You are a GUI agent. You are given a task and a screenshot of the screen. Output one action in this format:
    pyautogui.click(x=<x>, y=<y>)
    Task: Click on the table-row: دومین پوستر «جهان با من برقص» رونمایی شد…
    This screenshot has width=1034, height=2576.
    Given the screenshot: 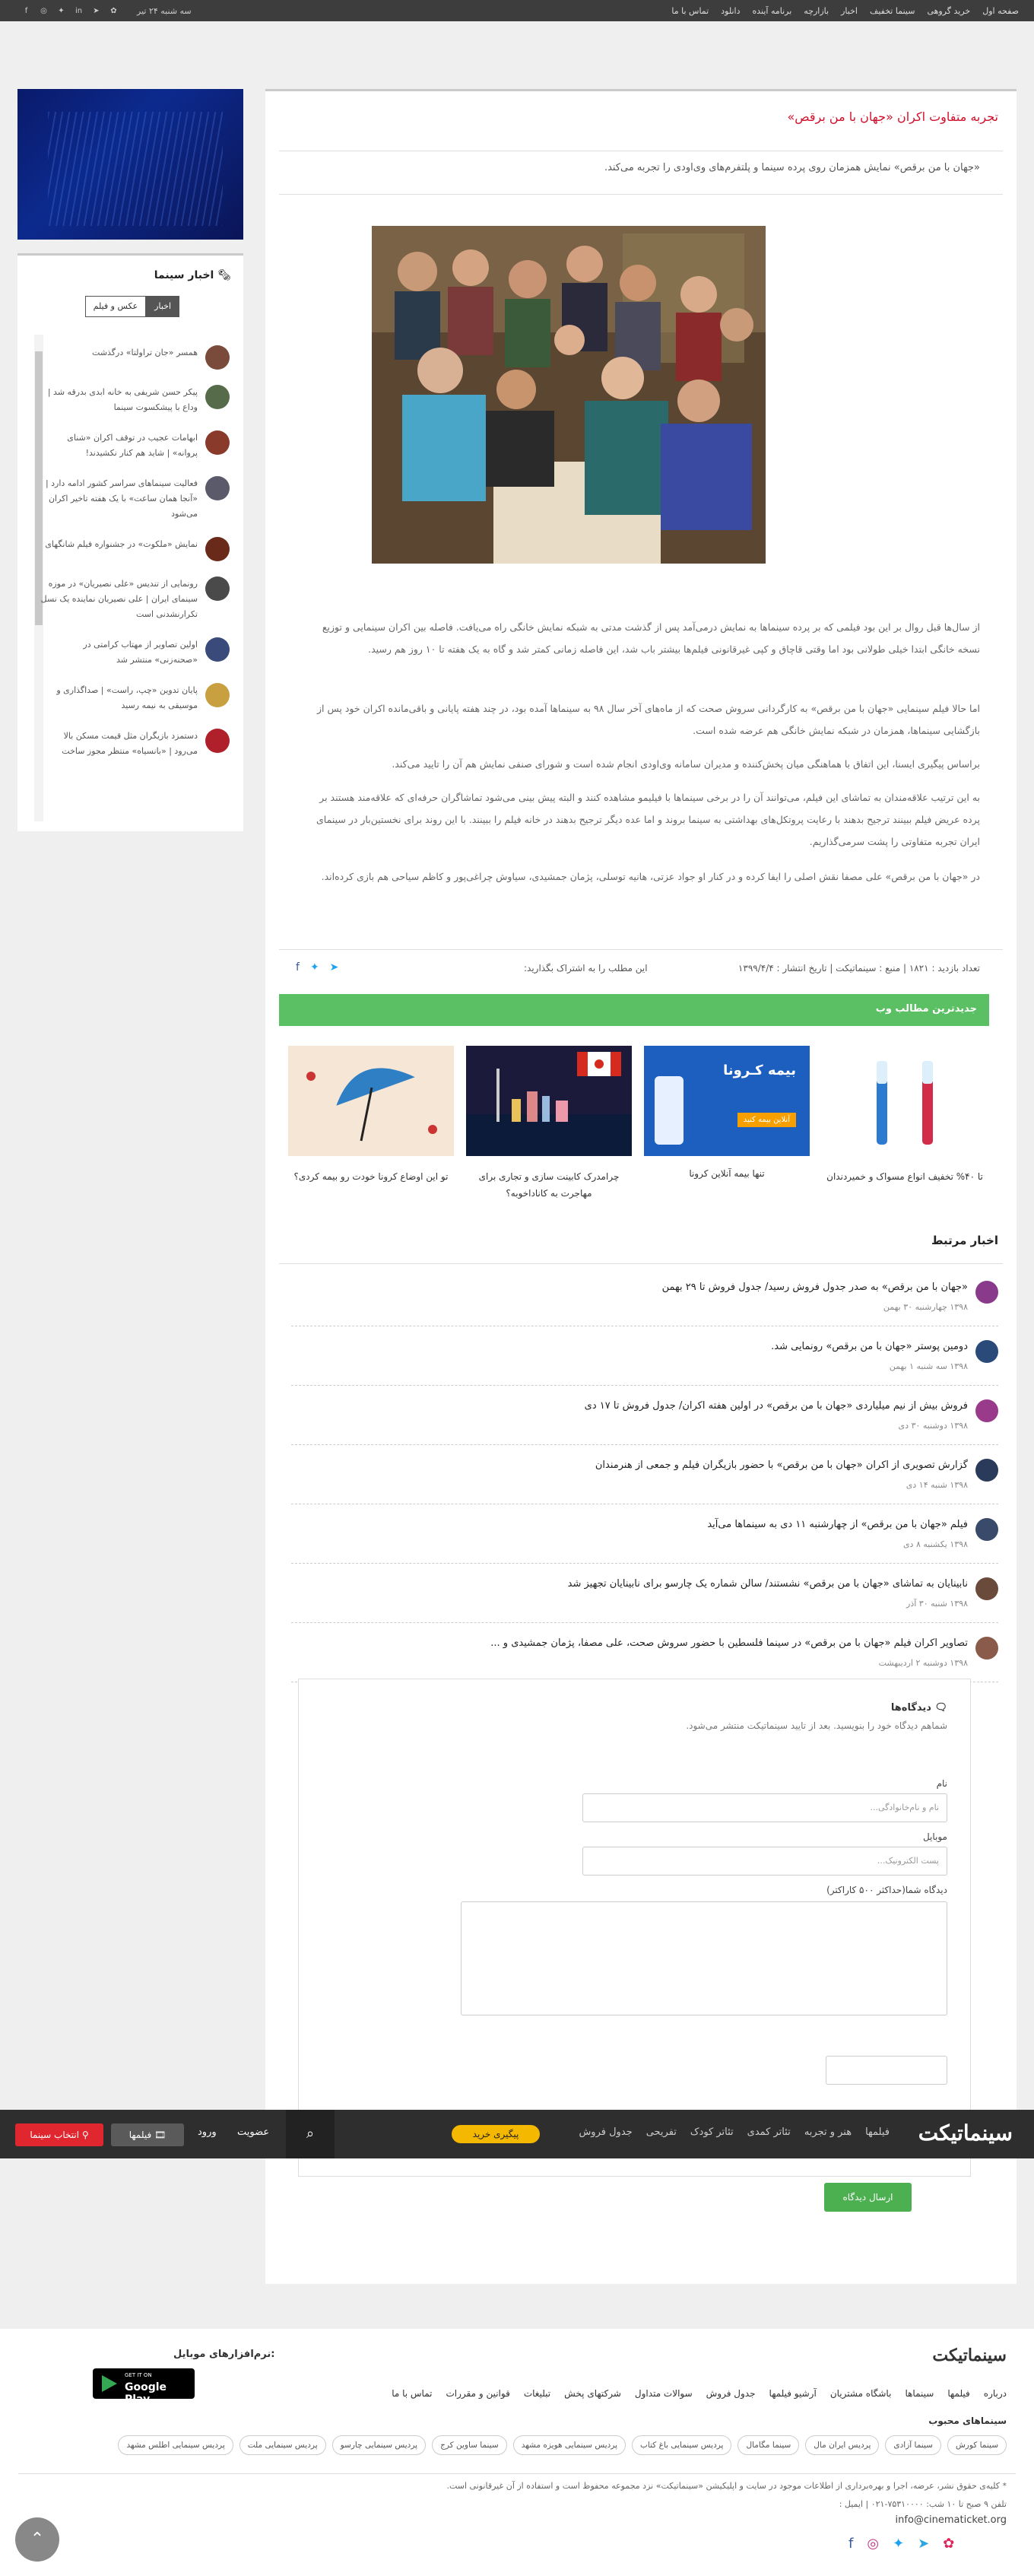 What is the action you would take?
    pyautogui.click(x=644, y=1356)
    